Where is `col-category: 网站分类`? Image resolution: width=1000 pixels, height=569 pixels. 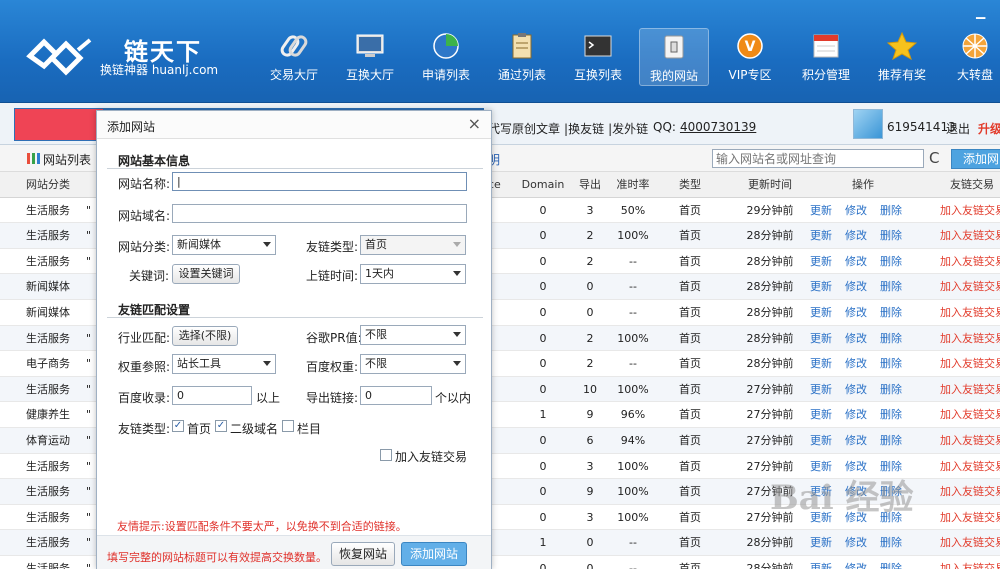 col-category: 网站分类 is located at coordinates (48, 184).